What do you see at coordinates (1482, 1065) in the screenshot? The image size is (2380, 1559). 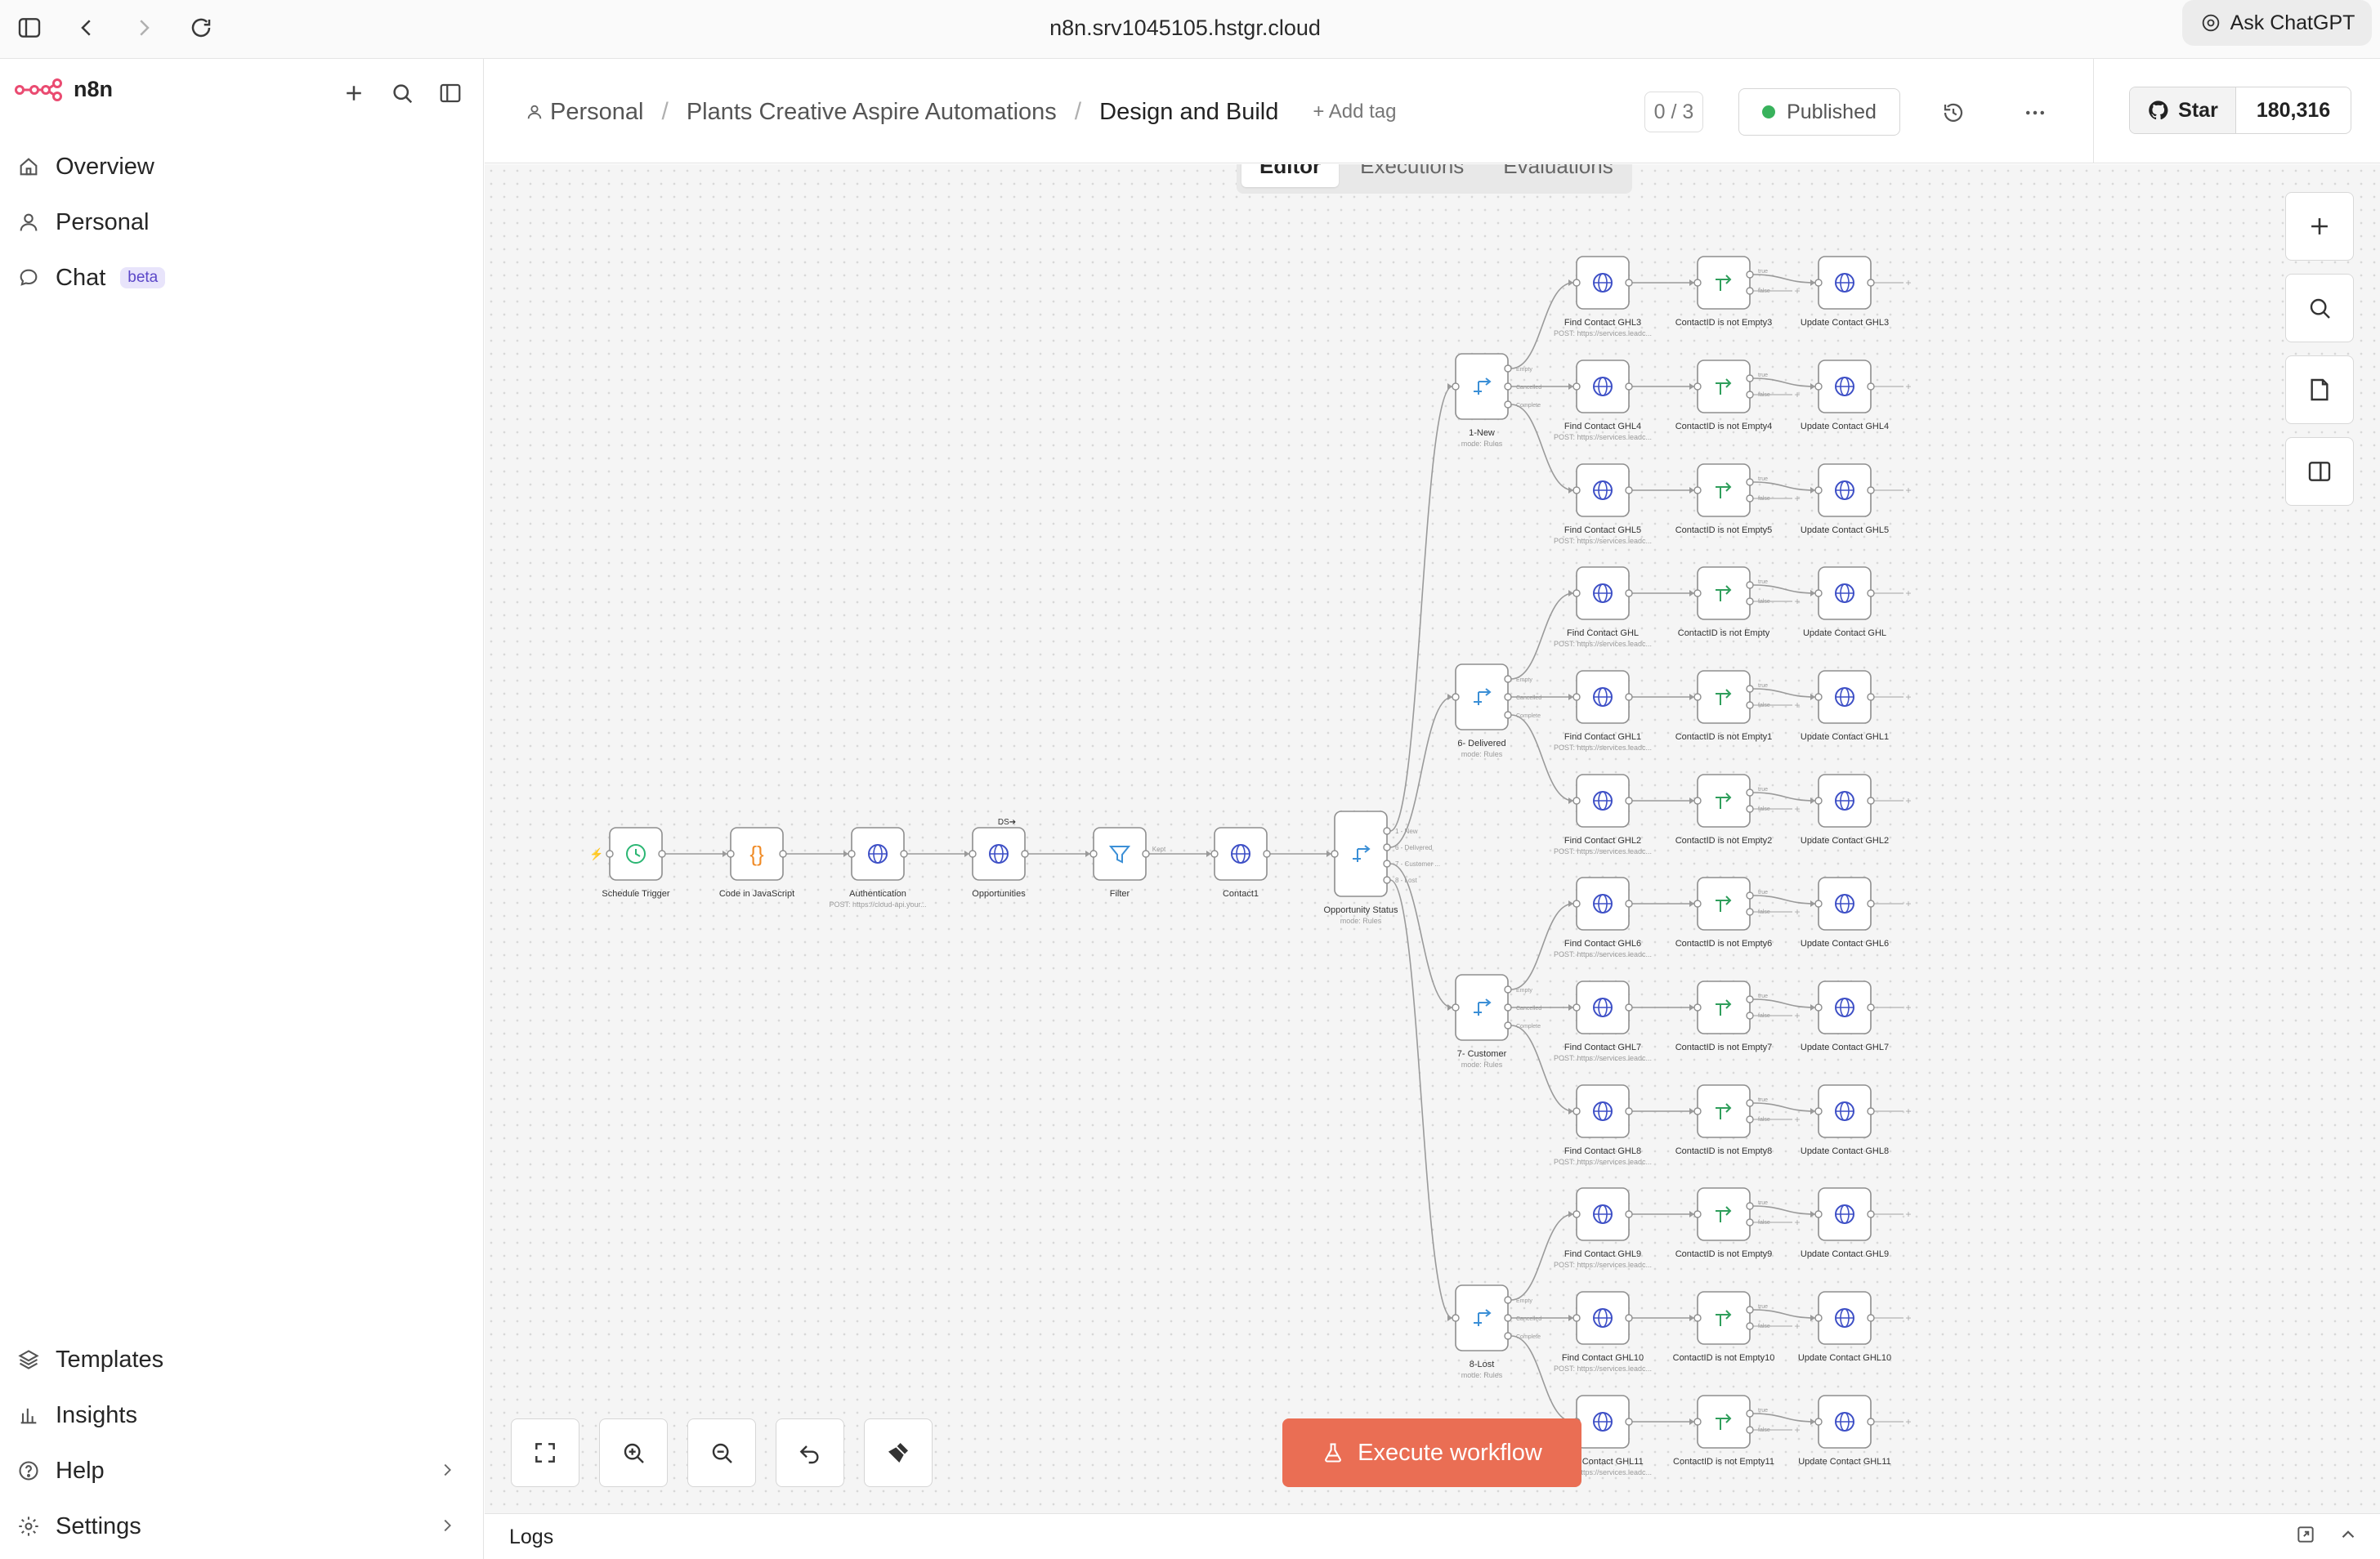 I see `node-subtitle: mode: Rules` at bounding box center [1482, 1065].